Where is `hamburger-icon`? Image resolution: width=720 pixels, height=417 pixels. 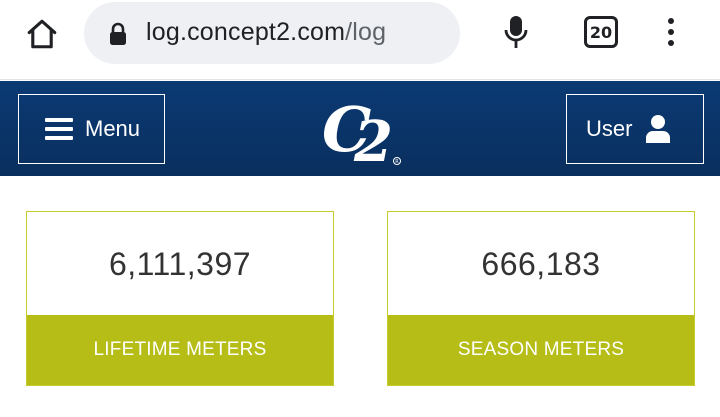
hamburger-icon is located at coordinates (59, 129).